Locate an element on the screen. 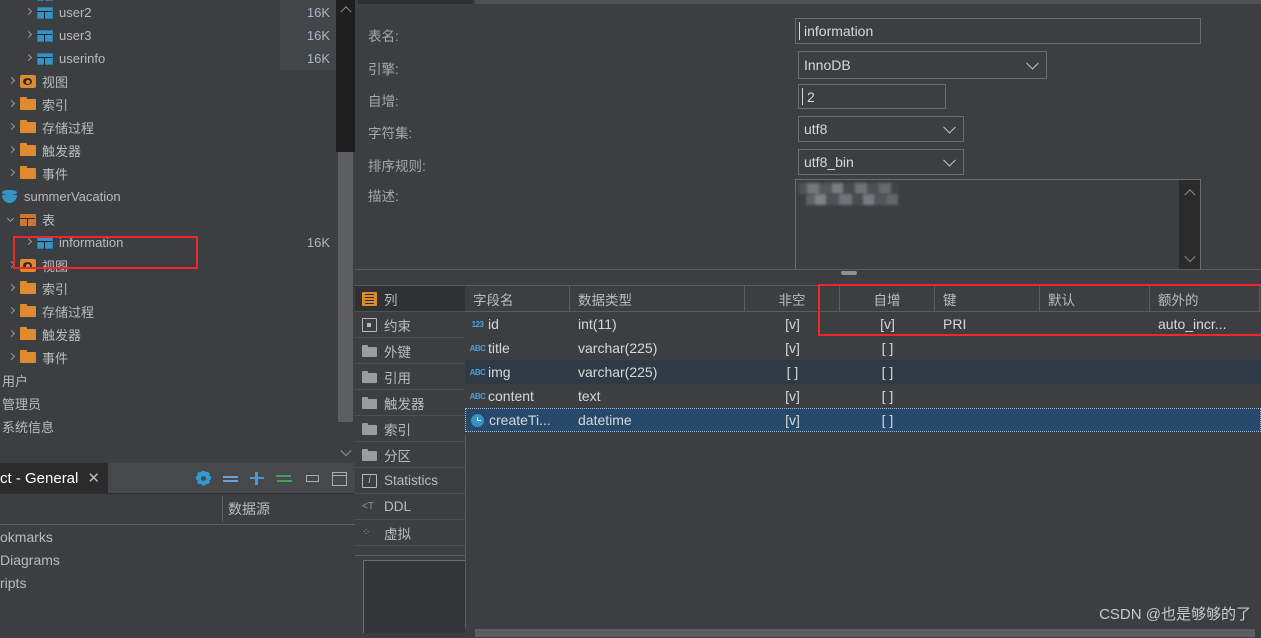 The height and width of the screenshot is (638, 1261). structure-tab-索引: 索引 is located at coordinates (410, 429).